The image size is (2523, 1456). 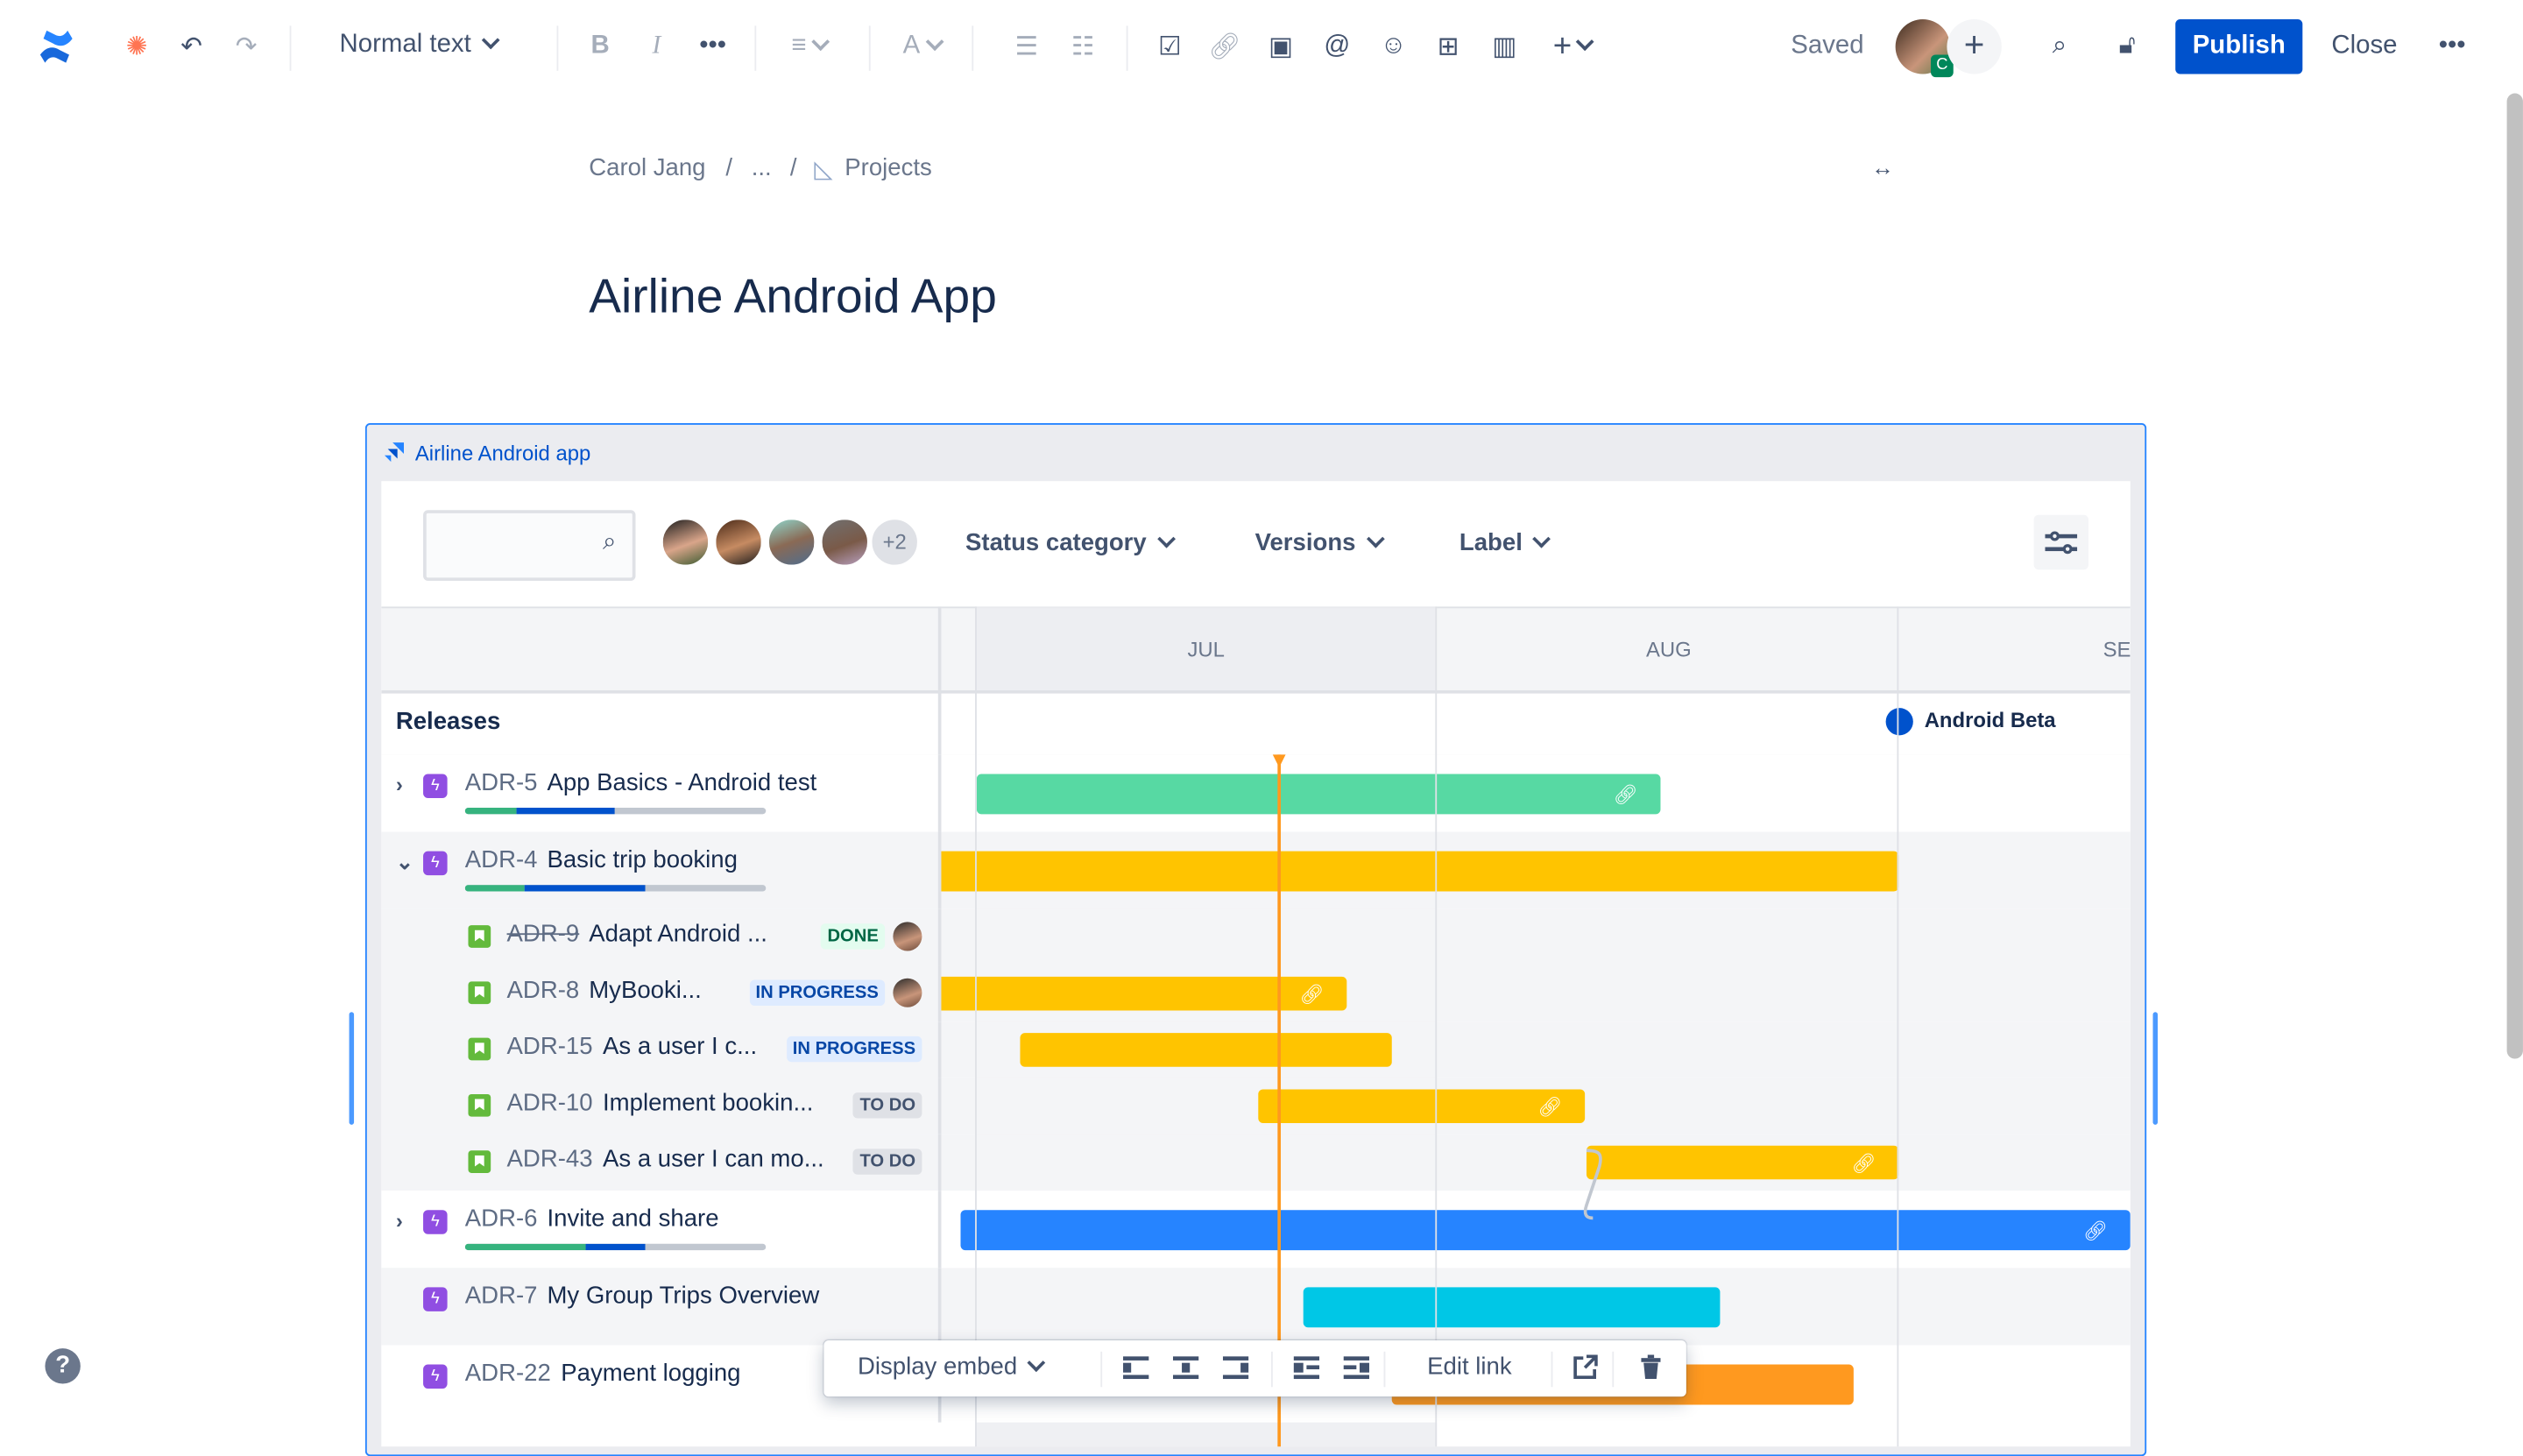 I want to click on undo-icon: ↶, so click(x=191, y=46).